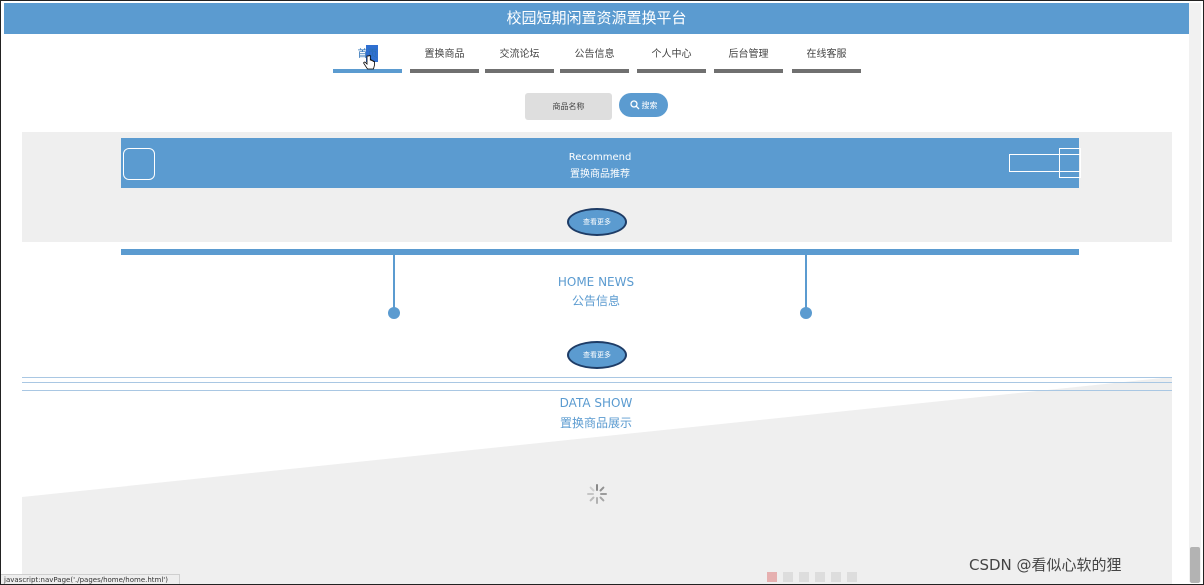 This screenshot has height=585, width=1204. Describe the element at coordinates (671, 54) in the screenshot. I see `nav-label: 个人中心` at that location.